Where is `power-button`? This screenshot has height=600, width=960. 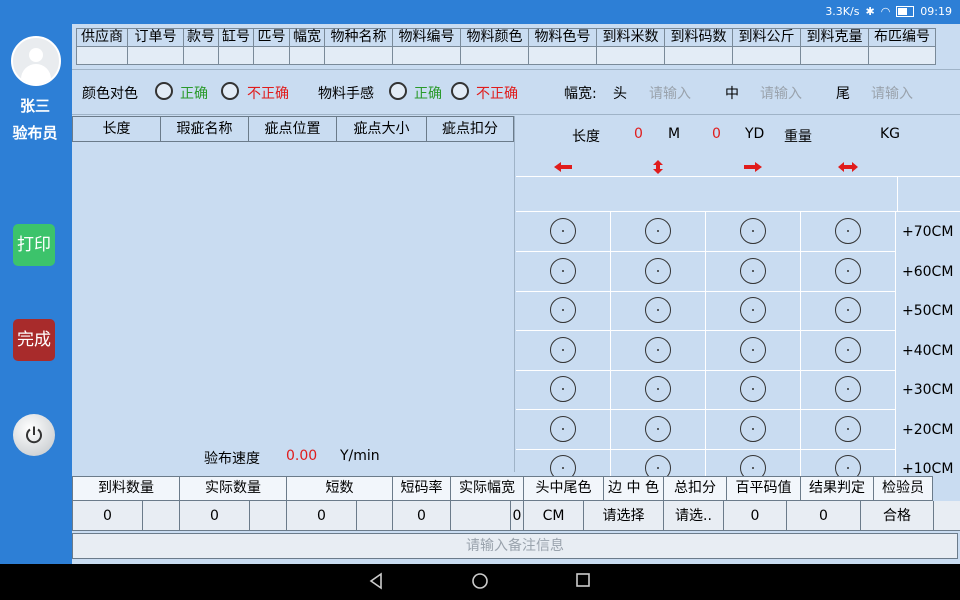 power-button is located at coordinates (34, 435).